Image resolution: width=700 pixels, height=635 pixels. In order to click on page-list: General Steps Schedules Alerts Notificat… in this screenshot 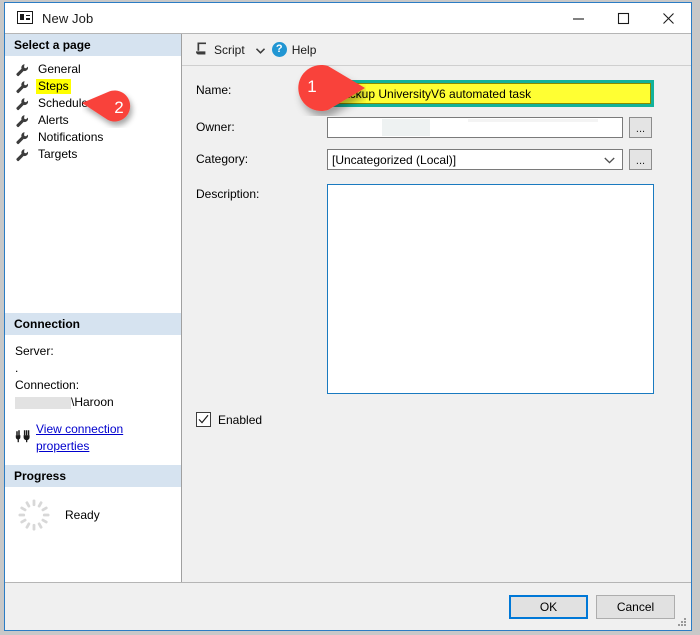, I will do `click(93, 110)`.